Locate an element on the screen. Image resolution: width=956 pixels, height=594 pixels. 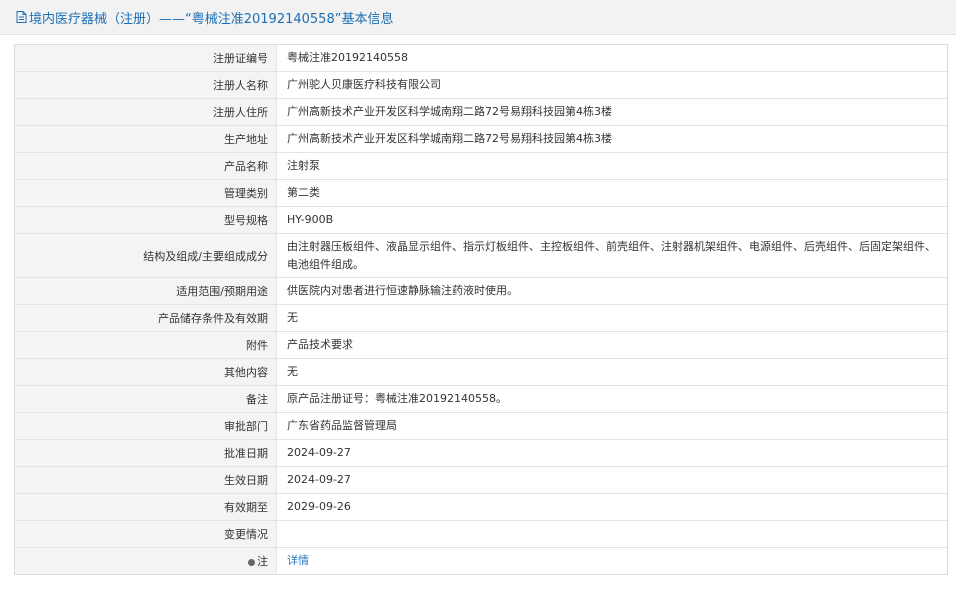
table-row: 其他内容 无 is located at coordinates (481, 372).